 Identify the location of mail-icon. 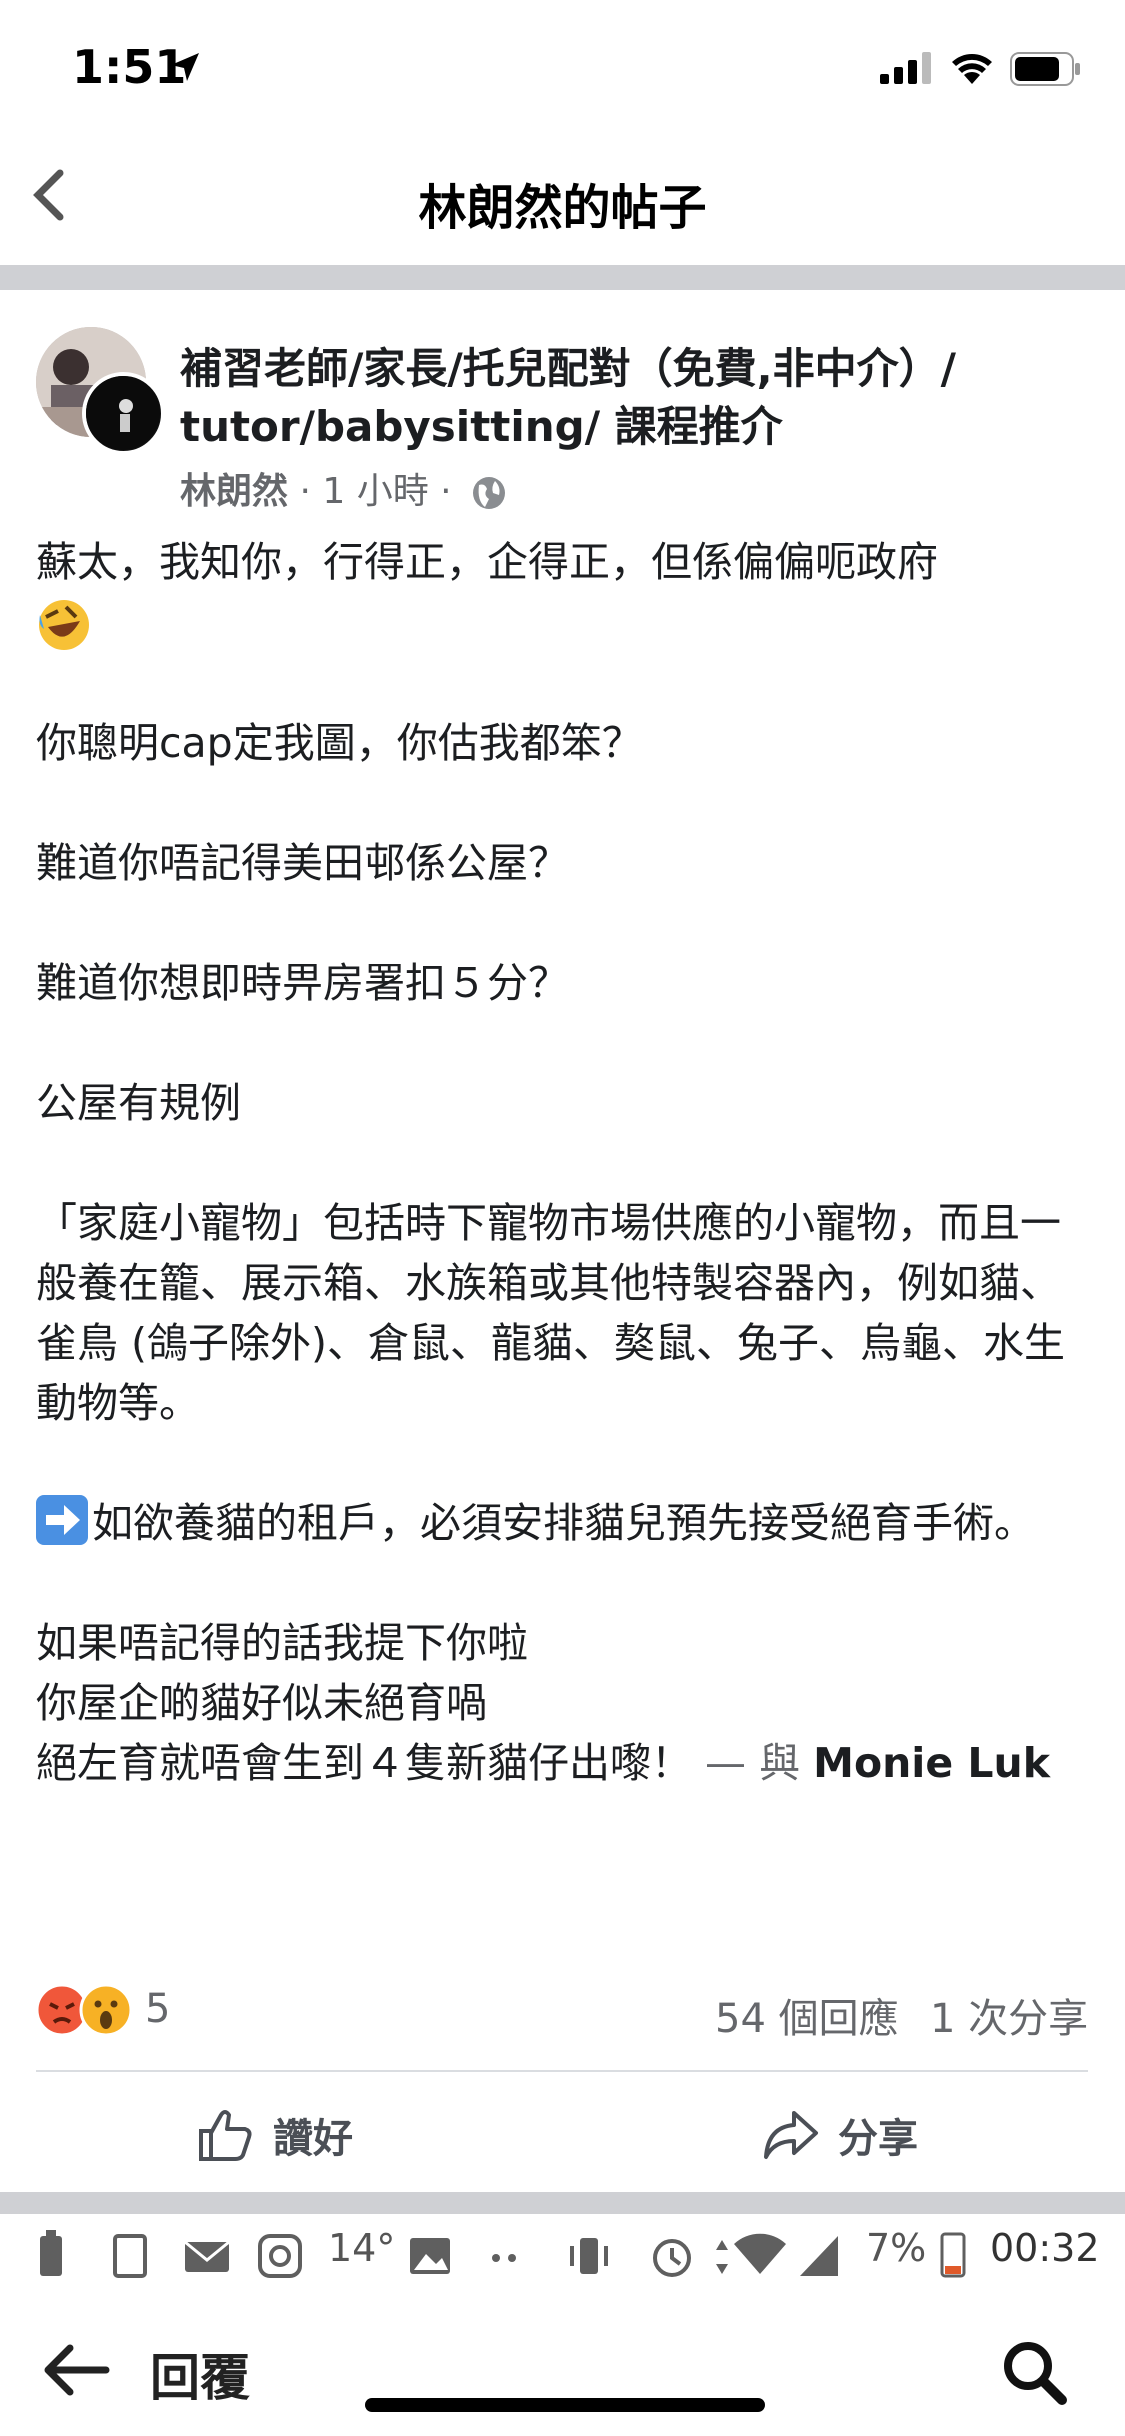
(207, 2256).